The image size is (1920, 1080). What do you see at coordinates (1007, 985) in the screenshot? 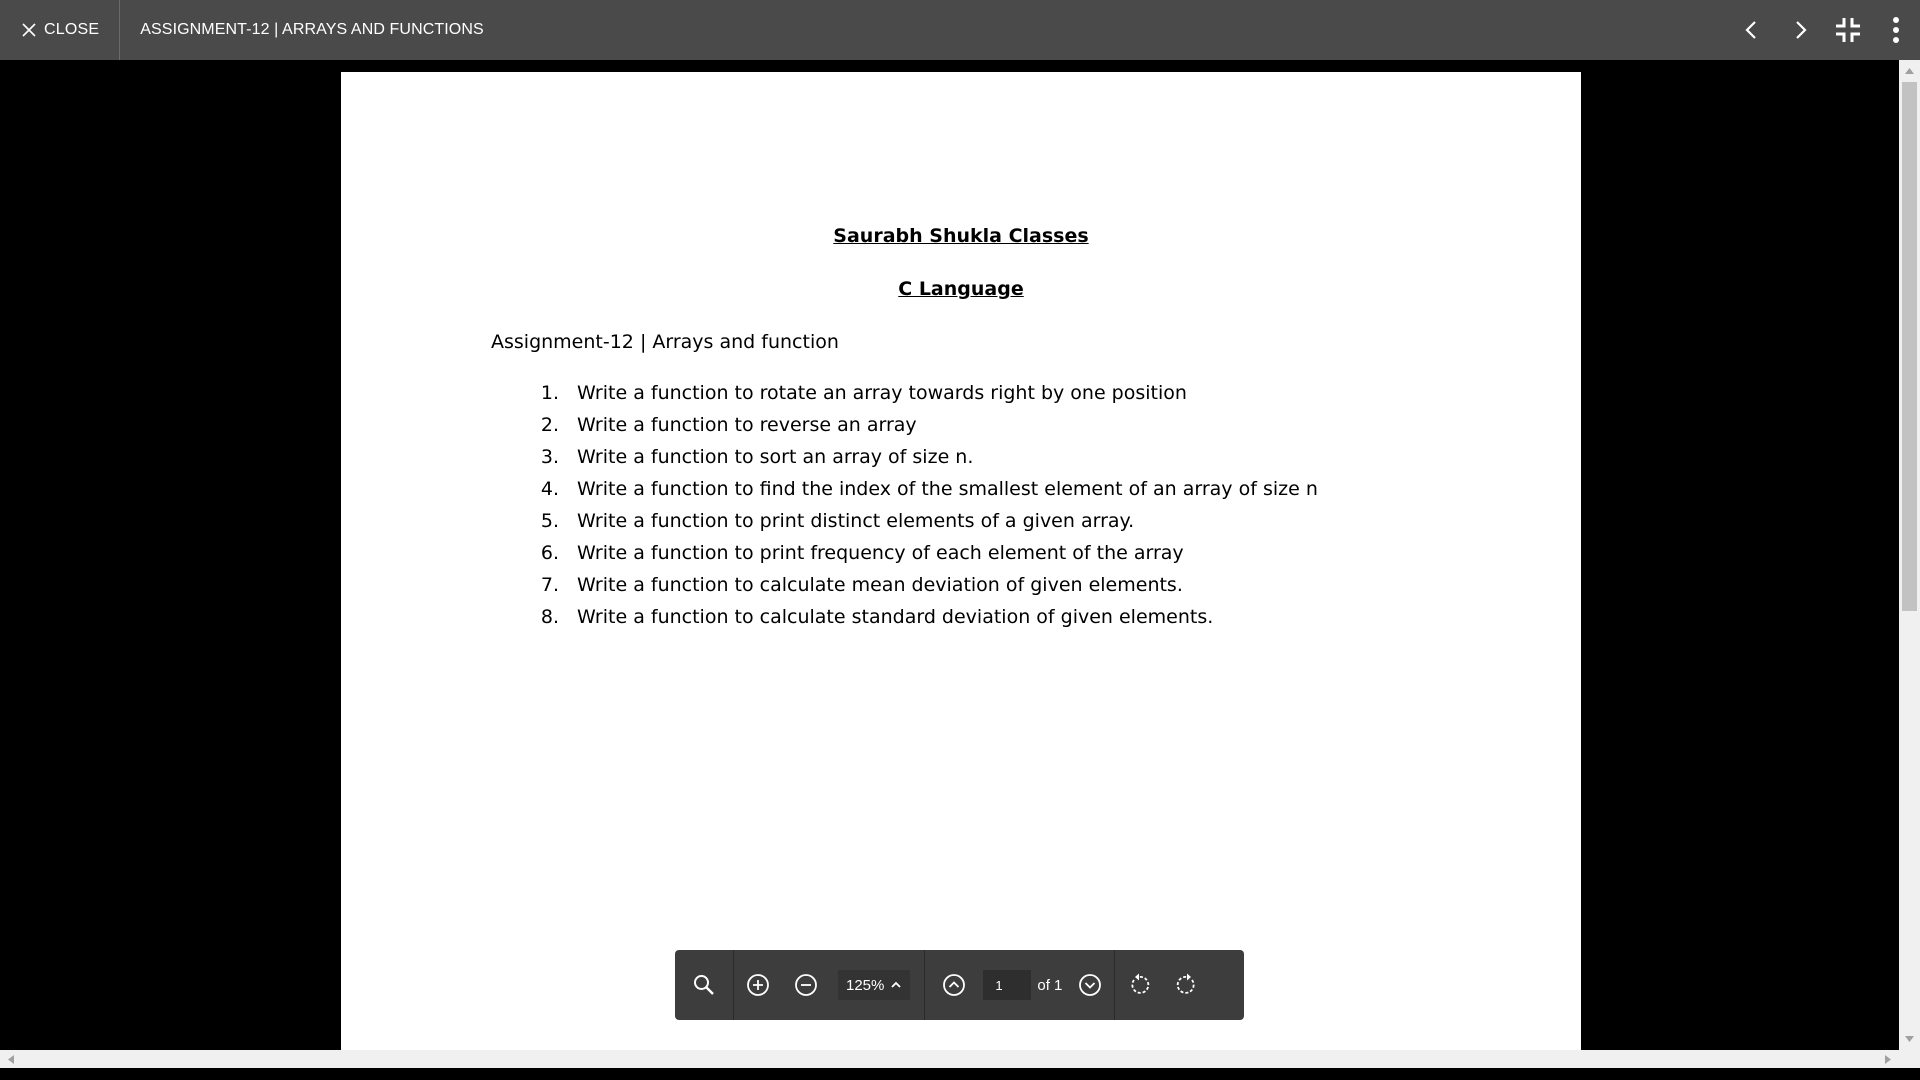
I see `page-number-input` at bounding box center [1007, 985].